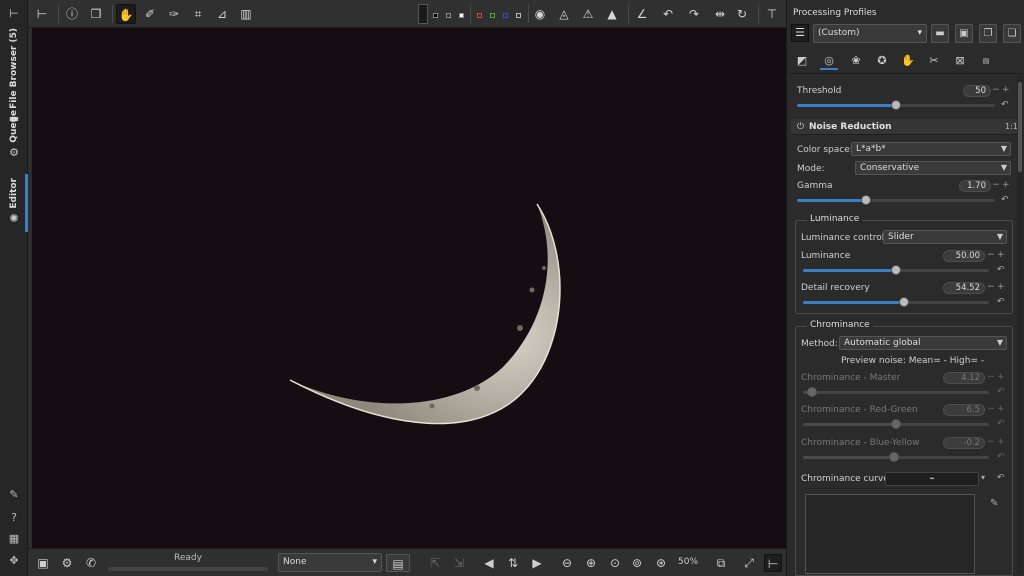 The image size is (1024, 576). What do you see at coordinates (67, 563) in the screenshot?
I see `send-to-queue-icon: ⚙` at bounding box center [67, 563].